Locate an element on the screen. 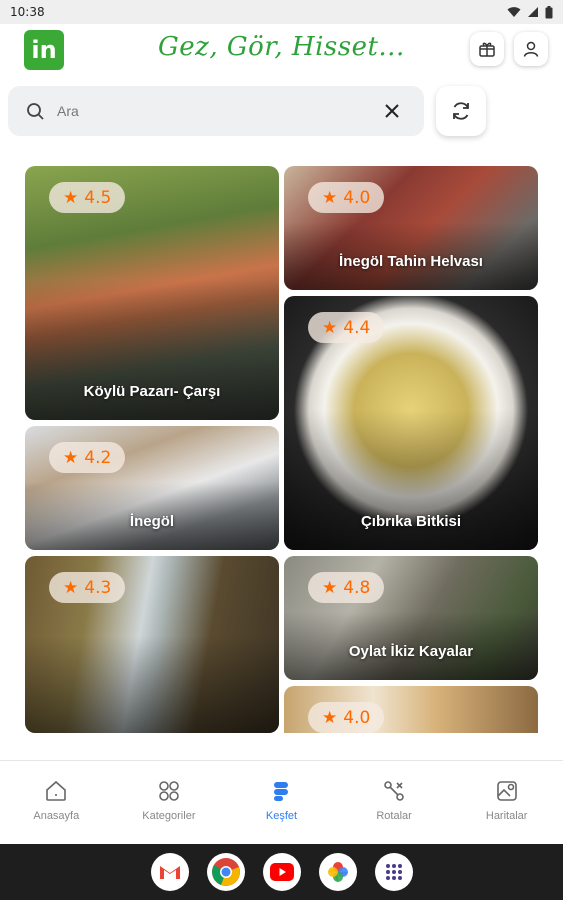 The width and height of the screenshot is (563, 900). card-title: Oylat İkiz Kayalar is located at coordinates (411, 651).